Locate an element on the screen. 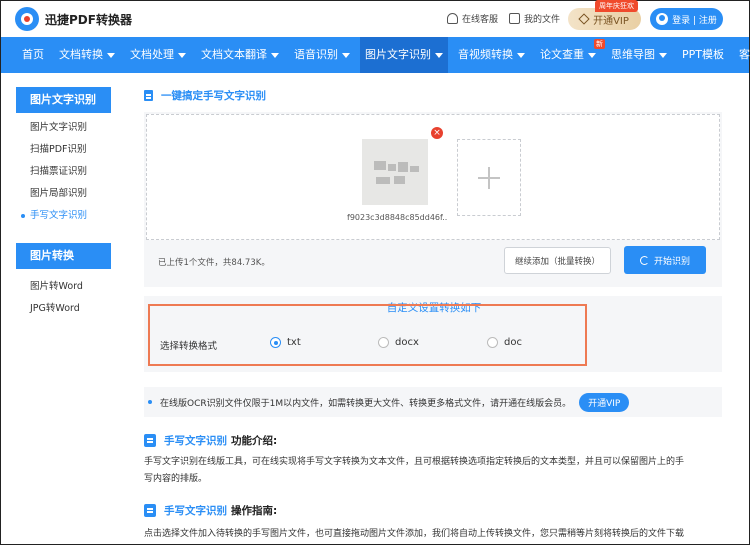 The image size is (750, 545). start-label: 开始识别 is located at coordinates (671, 261).